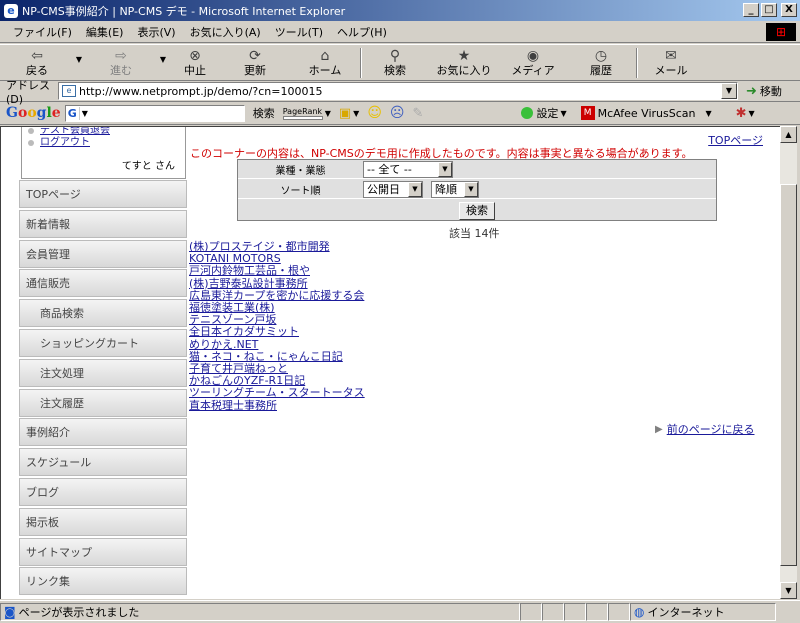 This screenshot has width=800, height=623. Describe the element at coordinates (397, 113) in the screenshot. I see `smiley-sad-icon: ☹` at that location.